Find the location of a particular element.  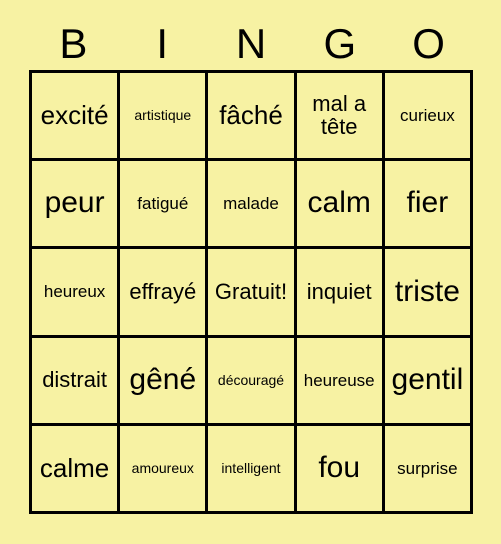

bingo-cell: heureux is located at coordinates (76, 293).